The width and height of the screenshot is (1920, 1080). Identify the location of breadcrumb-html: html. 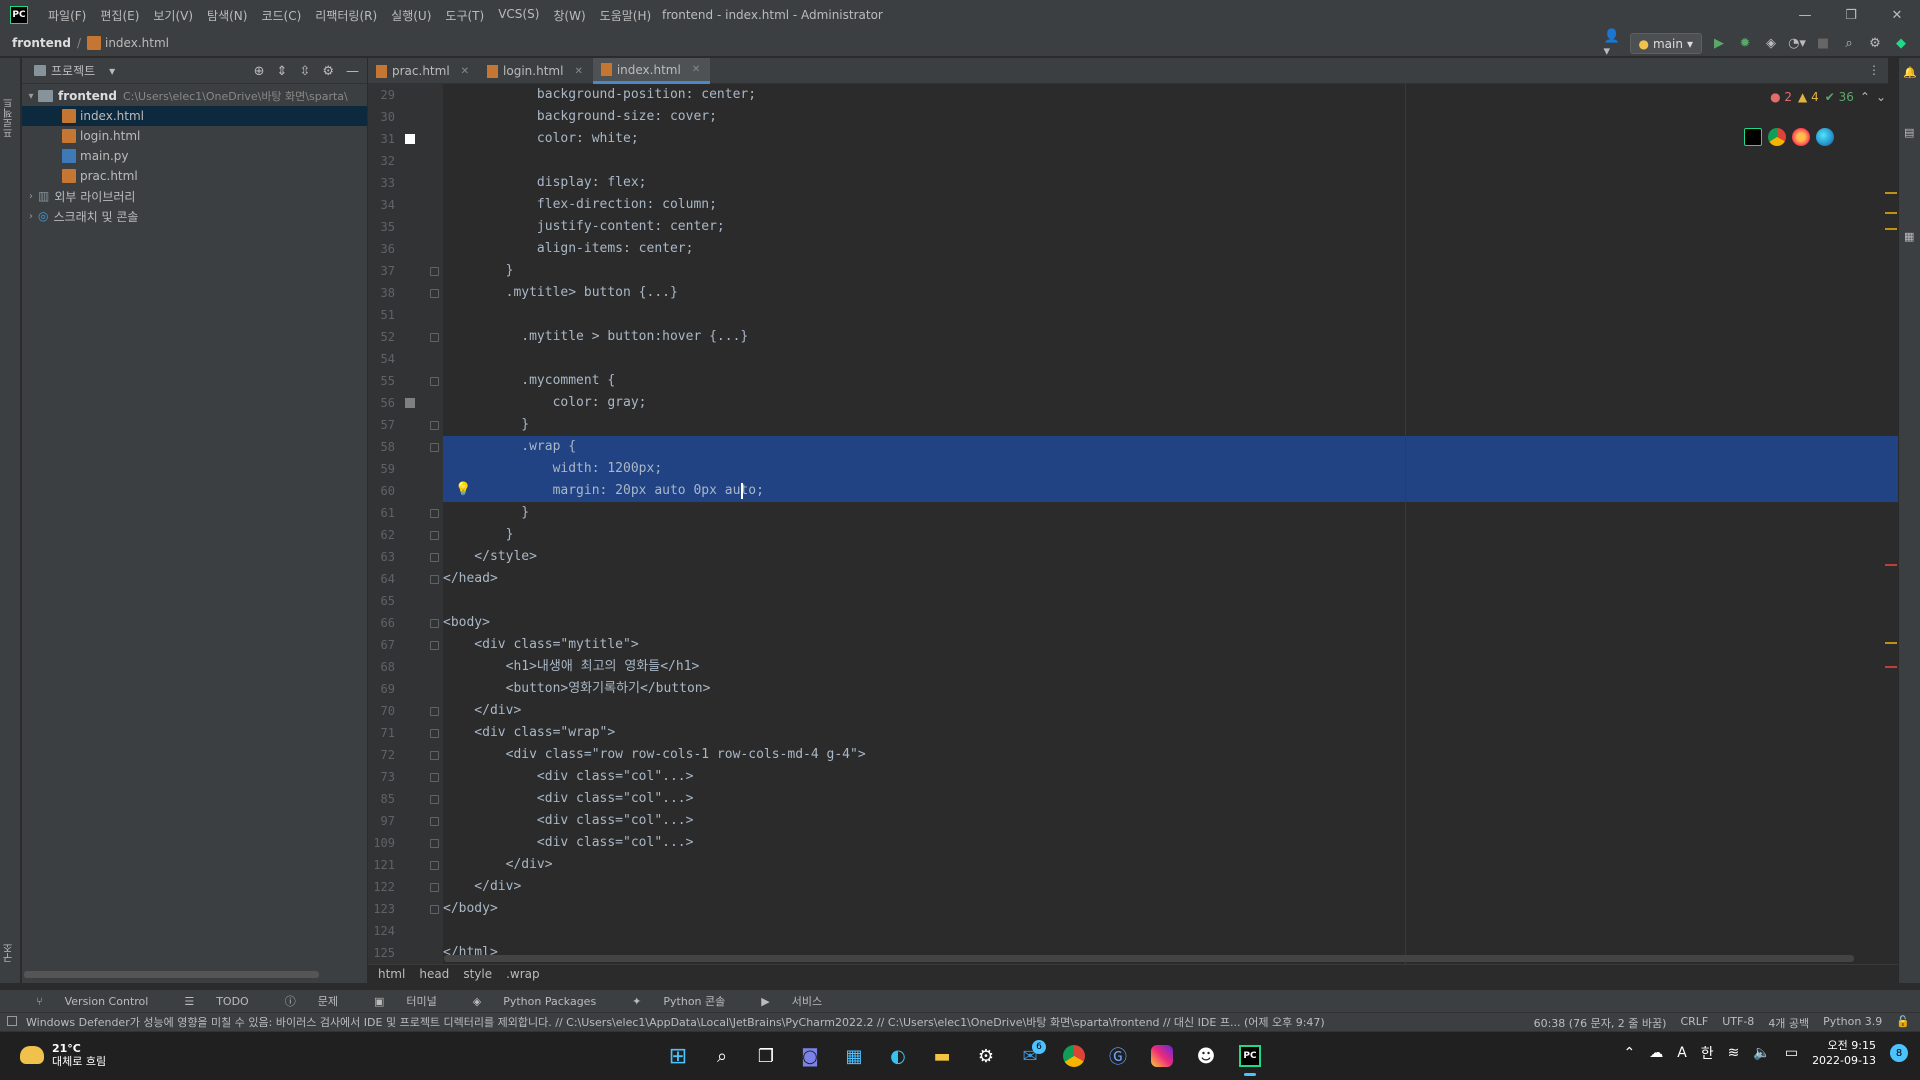
(391, 974).